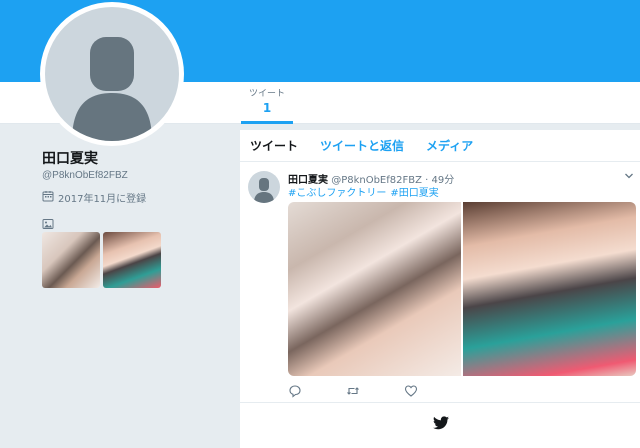 The height and width of the screenshot is (448, 640). Describe the element at coordinates (449, 145) in the screenshot. I see `tab-media: メディア` at that location.